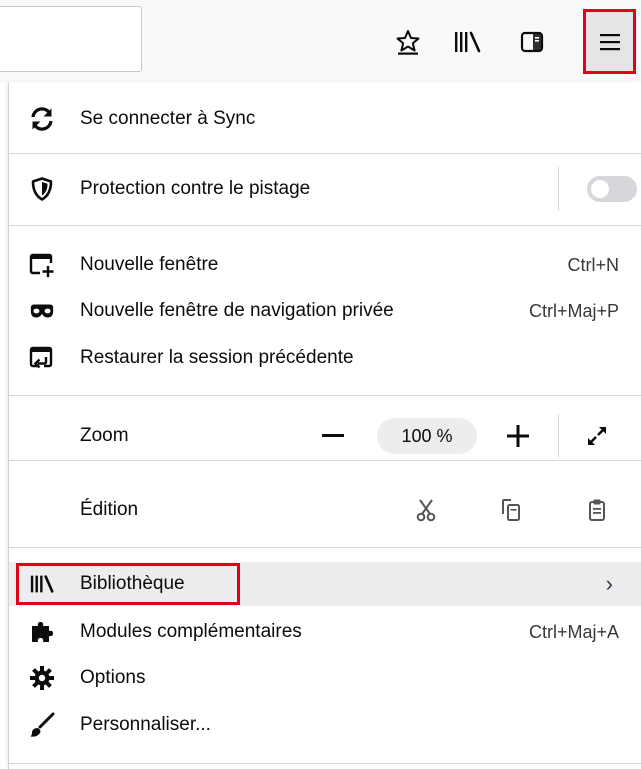 The width and height of the screenshot is (641, 769). I want to click on menu-item-addons: Modules complémentaires Ctrl+Maj+A, so click(325, 632).